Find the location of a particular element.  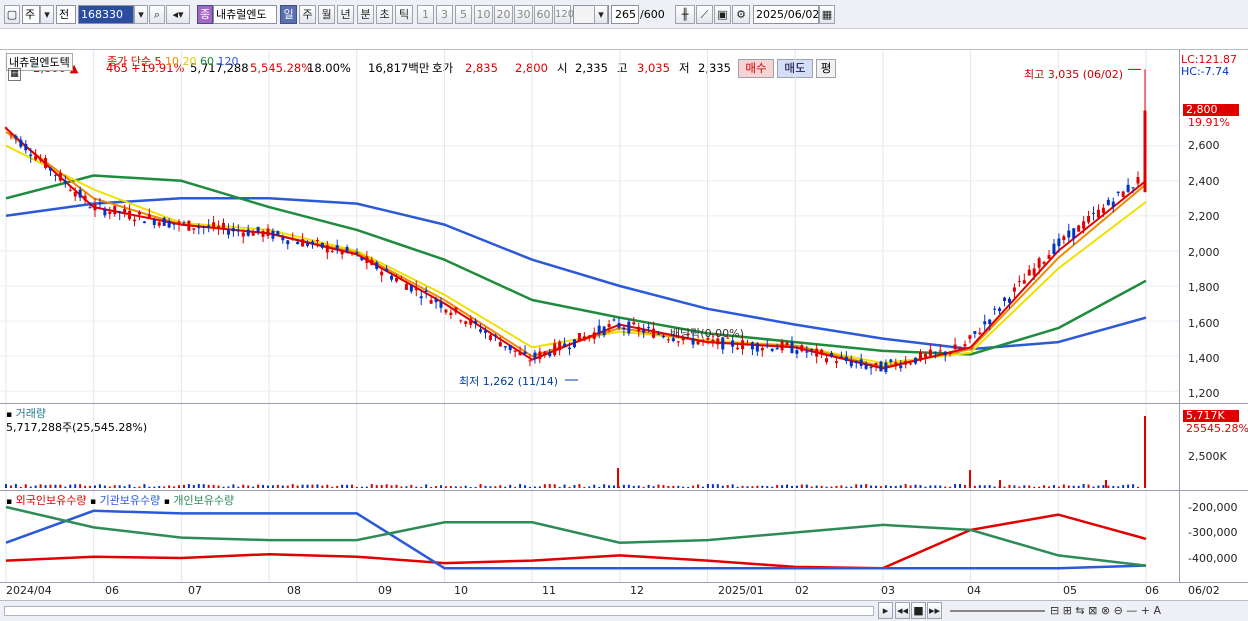

market2-select: 전 is located at coordinates (66, 14).